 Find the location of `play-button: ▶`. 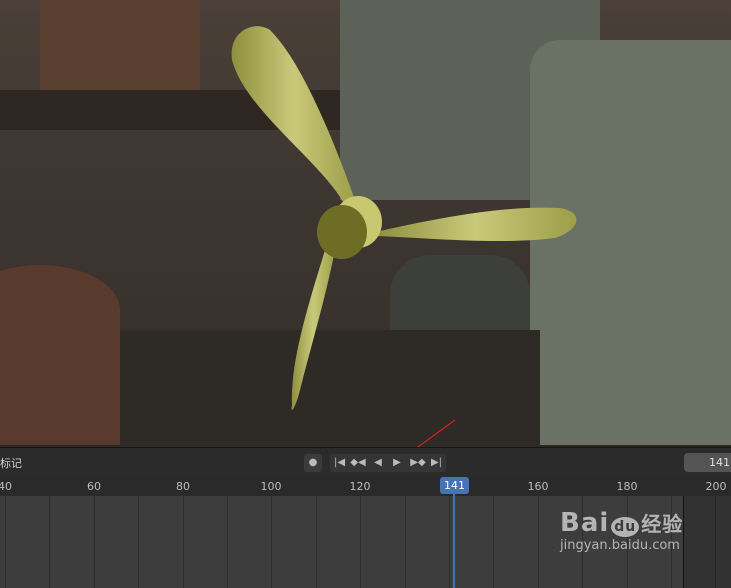

play-button: ▶ is located at coordinates (397, 463).